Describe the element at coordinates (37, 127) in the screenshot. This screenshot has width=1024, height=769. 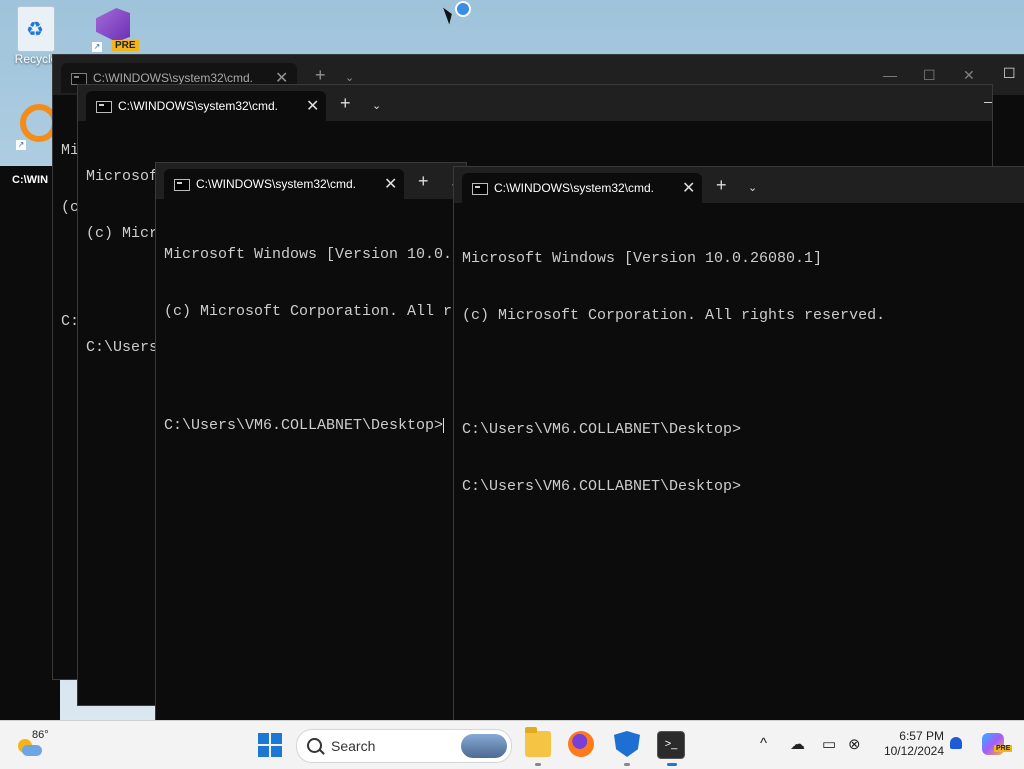
I see `magnifier-app-icon: ↗` at that location.